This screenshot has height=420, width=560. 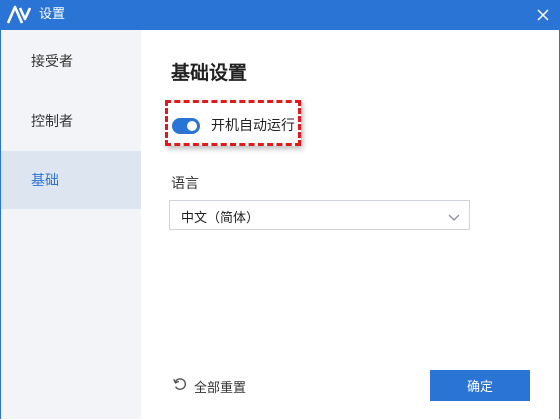 What do you see at coordinates (480, 385) in the screenshot?
I see `confirm-button: 确定` at bounding box center [480, 385].